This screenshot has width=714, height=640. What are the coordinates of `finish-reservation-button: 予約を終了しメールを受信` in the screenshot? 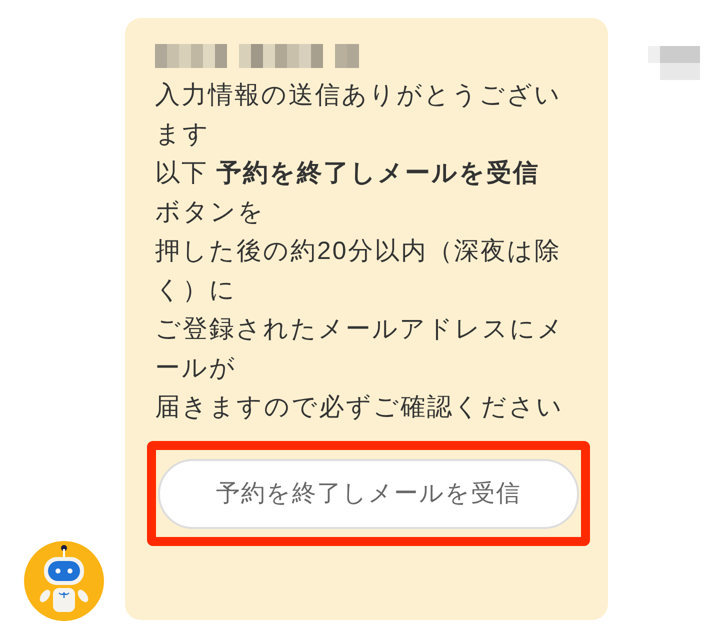 It's located at (368, 493).